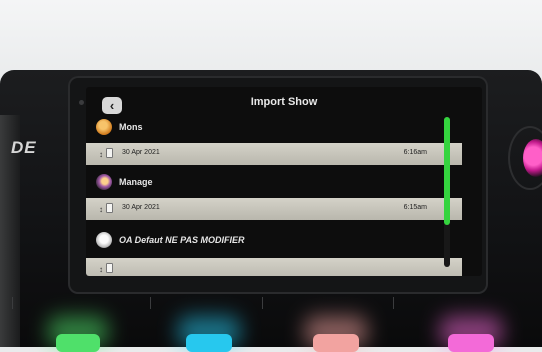 The image size is (542, 352). I want to click on row-time: 6:15am, so click(415, 207).